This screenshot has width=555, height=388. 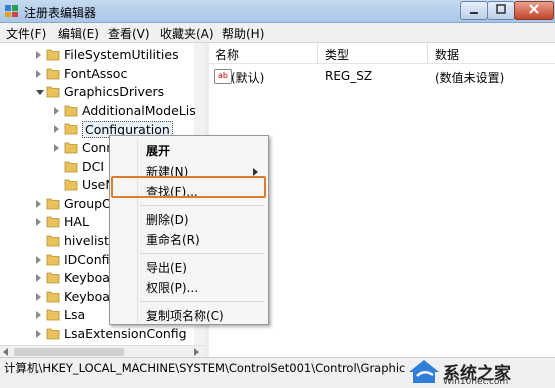 I want to click on close-icon, so click(x=534, y=9).